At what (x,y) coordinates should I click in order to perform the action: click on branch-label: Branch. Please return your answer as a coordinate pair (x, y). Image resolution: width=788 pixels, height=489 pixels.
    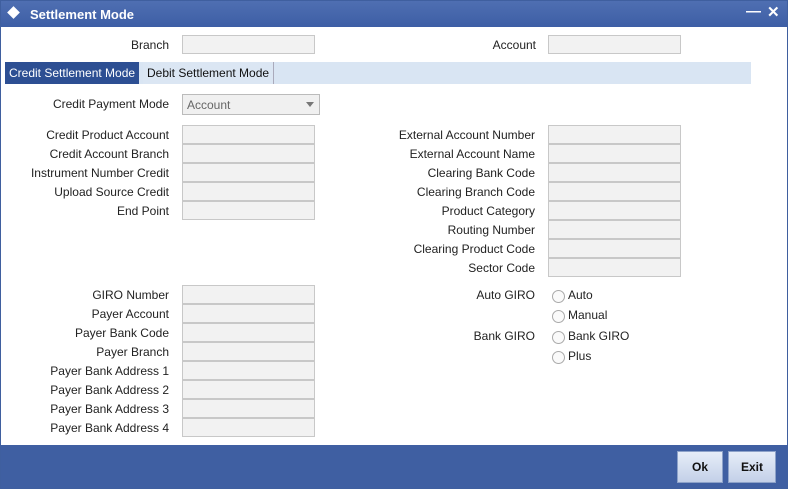
    Looking at the image, I should click on (149, 45).